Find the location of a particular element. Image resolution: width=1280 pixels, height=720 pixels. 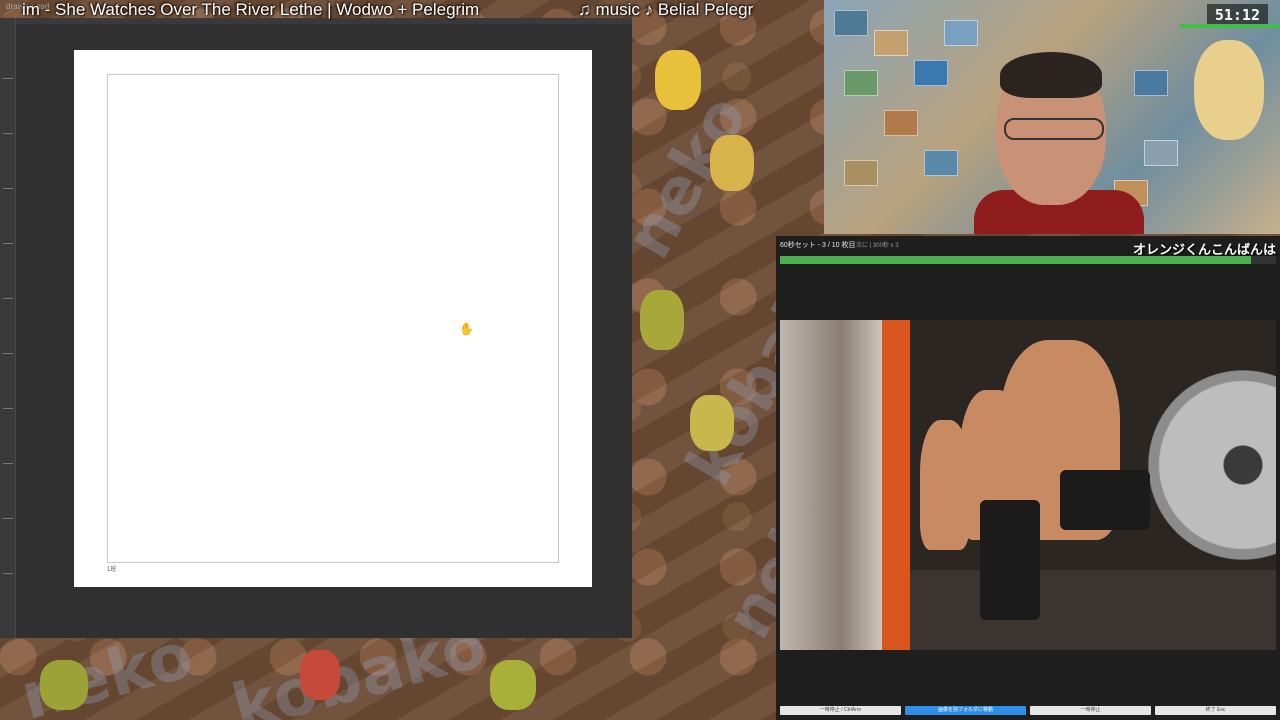

pause-button: 一時停止 is located at coordinates (1090, 710).